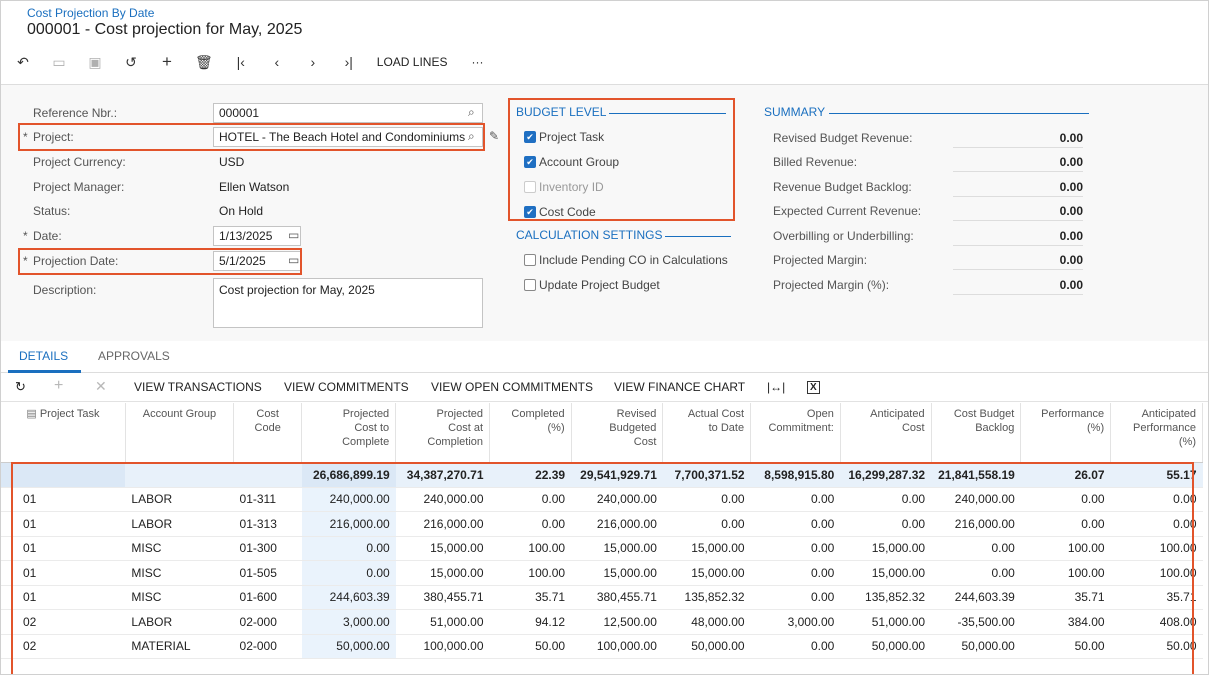 Image resolution: width=1211 pixels, height=676 pixels. I want to click on view-open-commitments-button: VIEW OPEN COMMITMENTS, so click(512, 387).